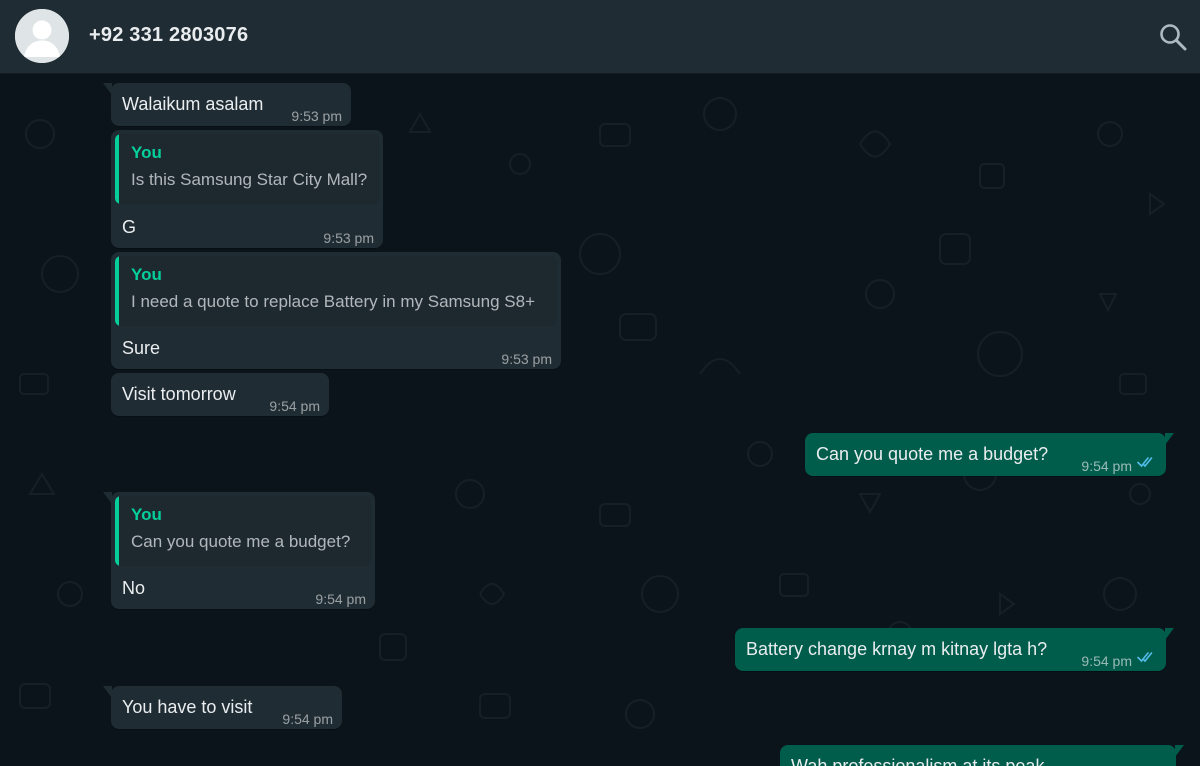 This screenshot has width=1200, height=766. What do you see at coordinates (897, 649) in the screenshot?
I see `message-text: Battery change krnay m kitnay lgta h?` at bounding box center [897, 649].